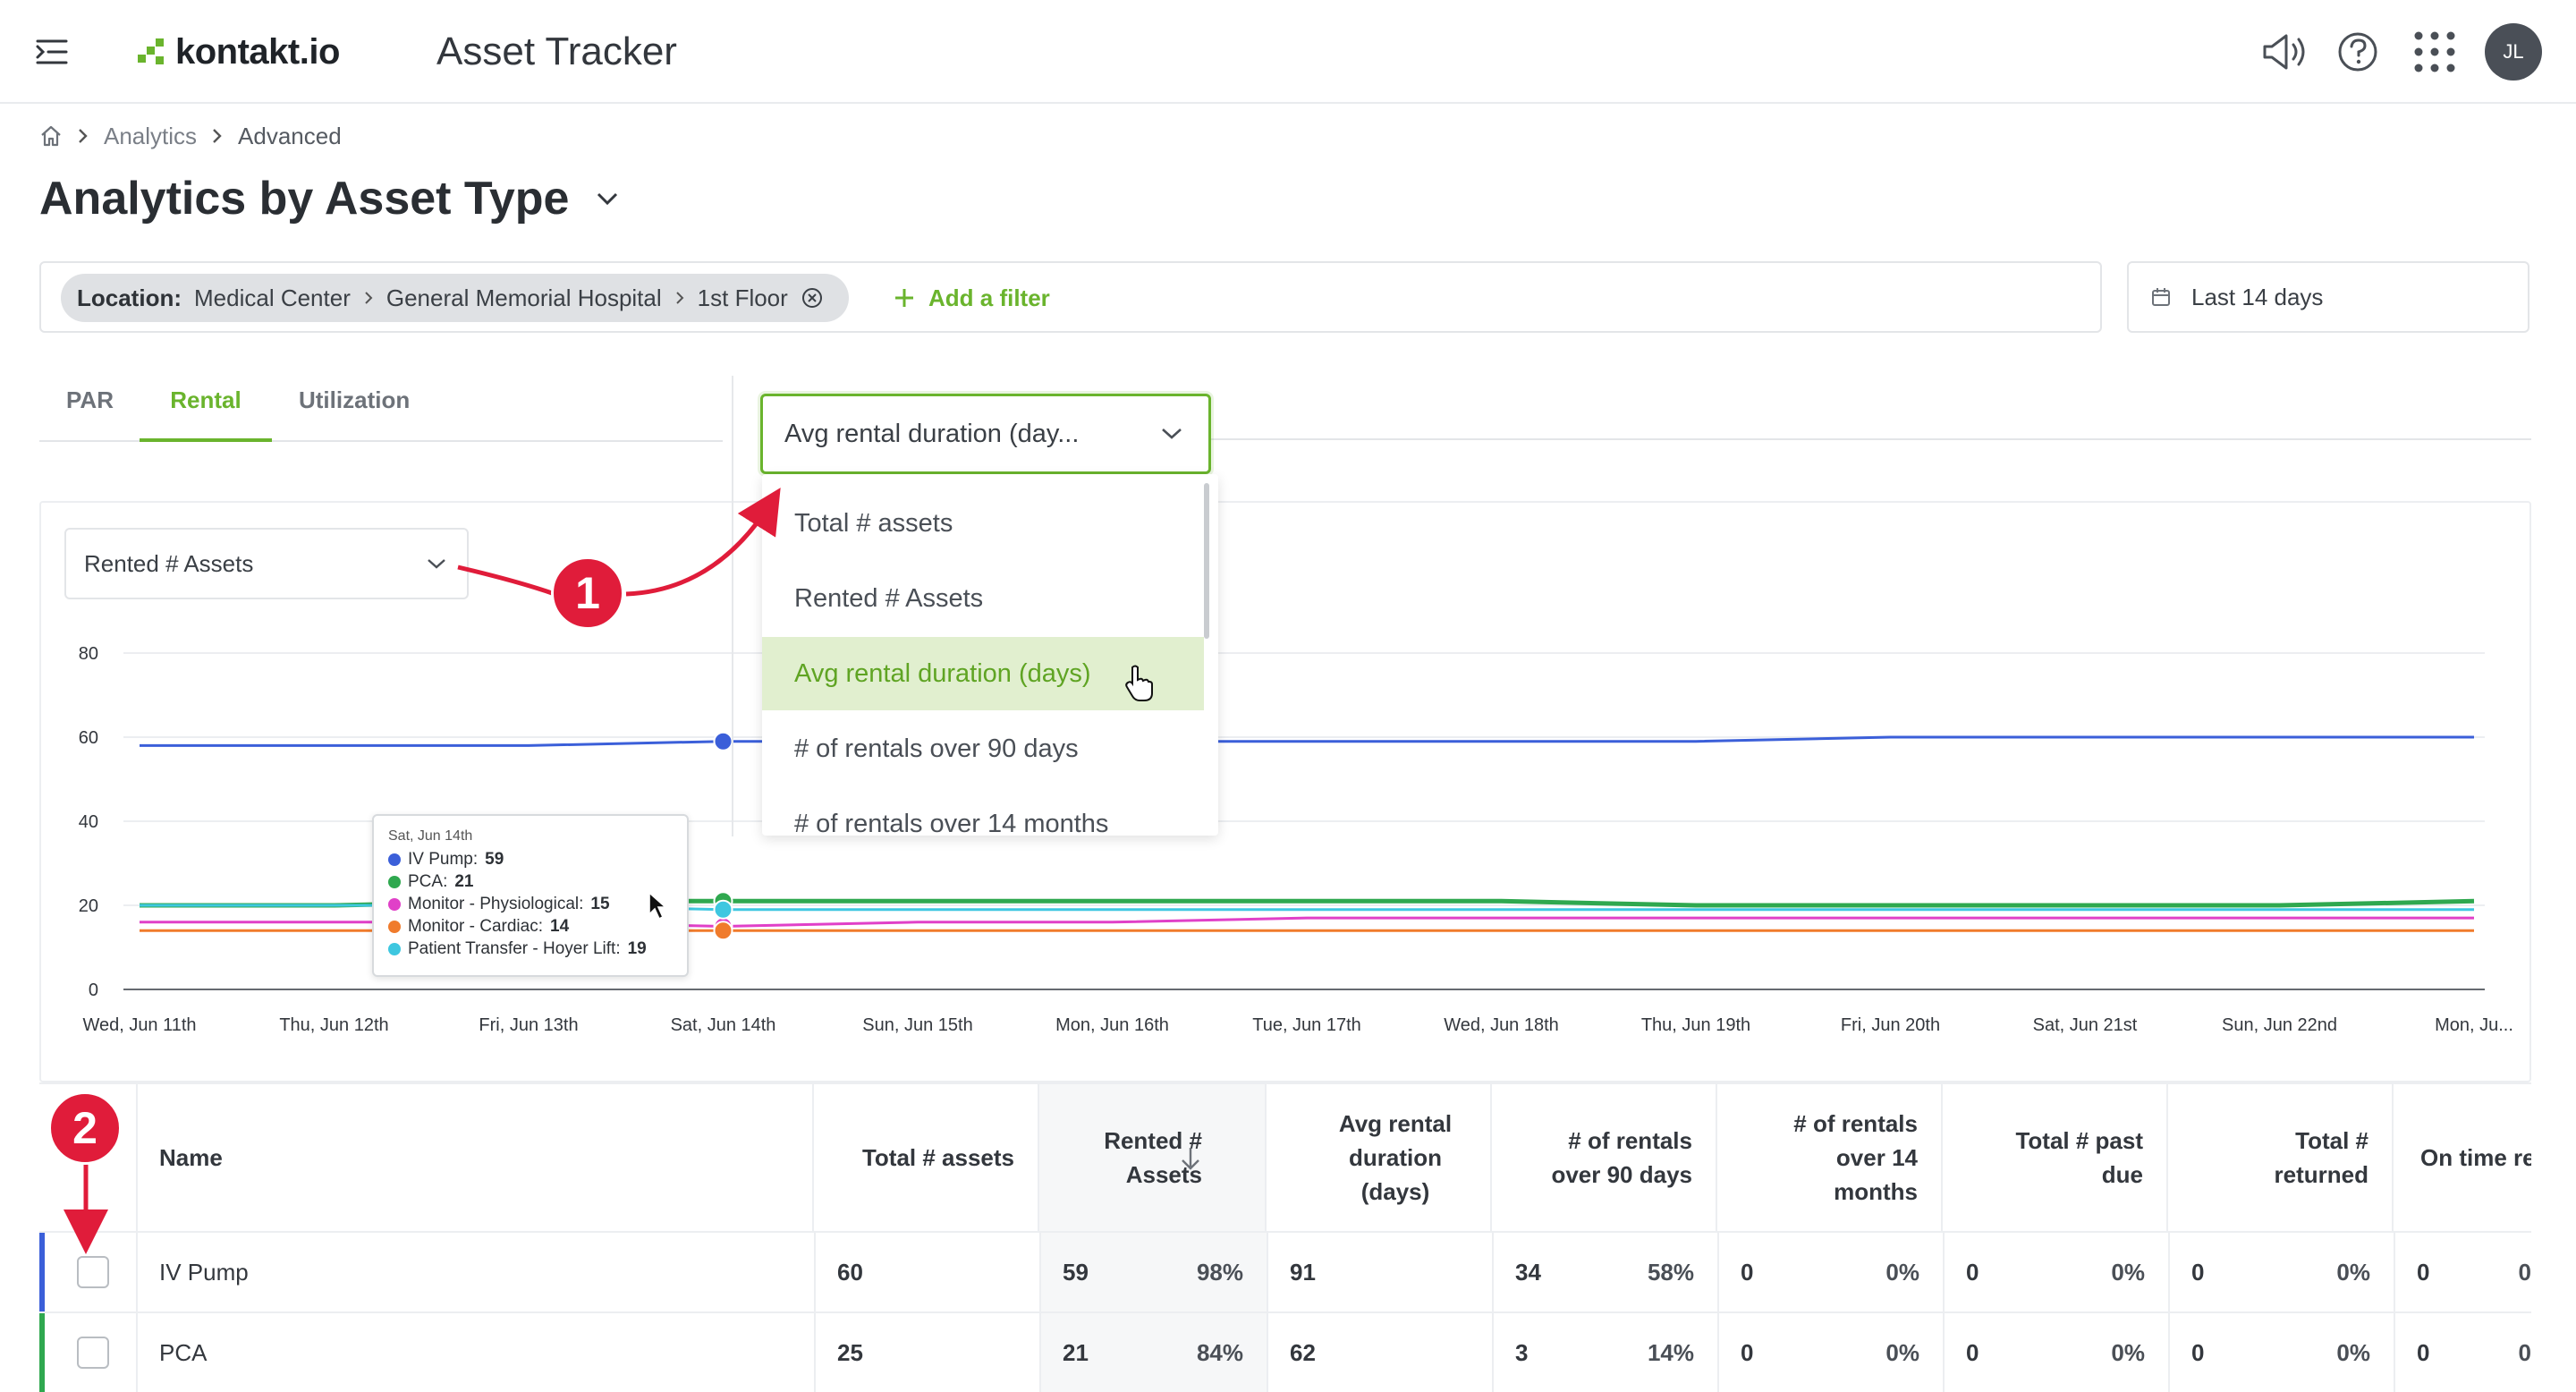 Image resolution: width=2576 pixels, height=1392 pixels. I want to click on table-row: PCA 25 21 84% 62 3 14% 0 0% 0 0% 0 0% 0 0, so click(1285, 1351).